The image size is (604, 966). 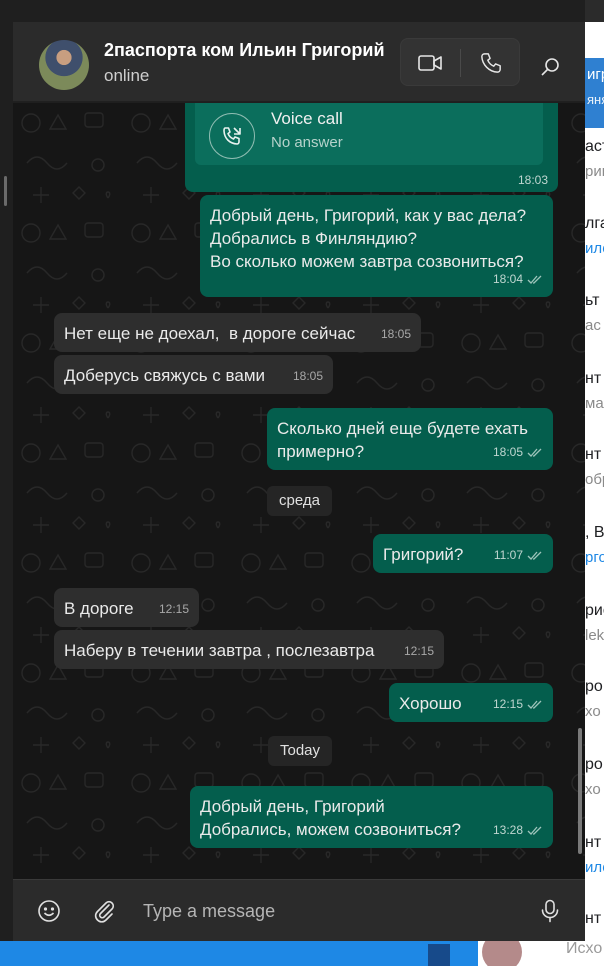 What do you see at coordinates (594, 610) in the screenshot?
I see `background-item-title: рис` at bounding box center [594, 610].